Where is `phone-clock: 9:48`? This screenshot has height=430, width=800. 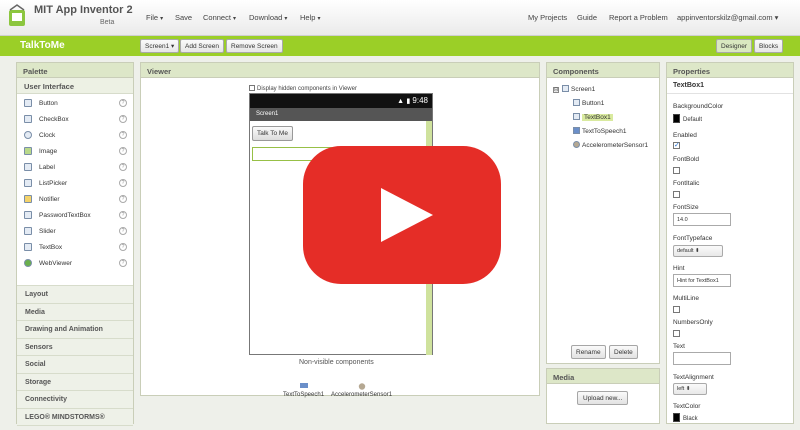 phone-clock: 9:48 is located at coordinates (420, 100).